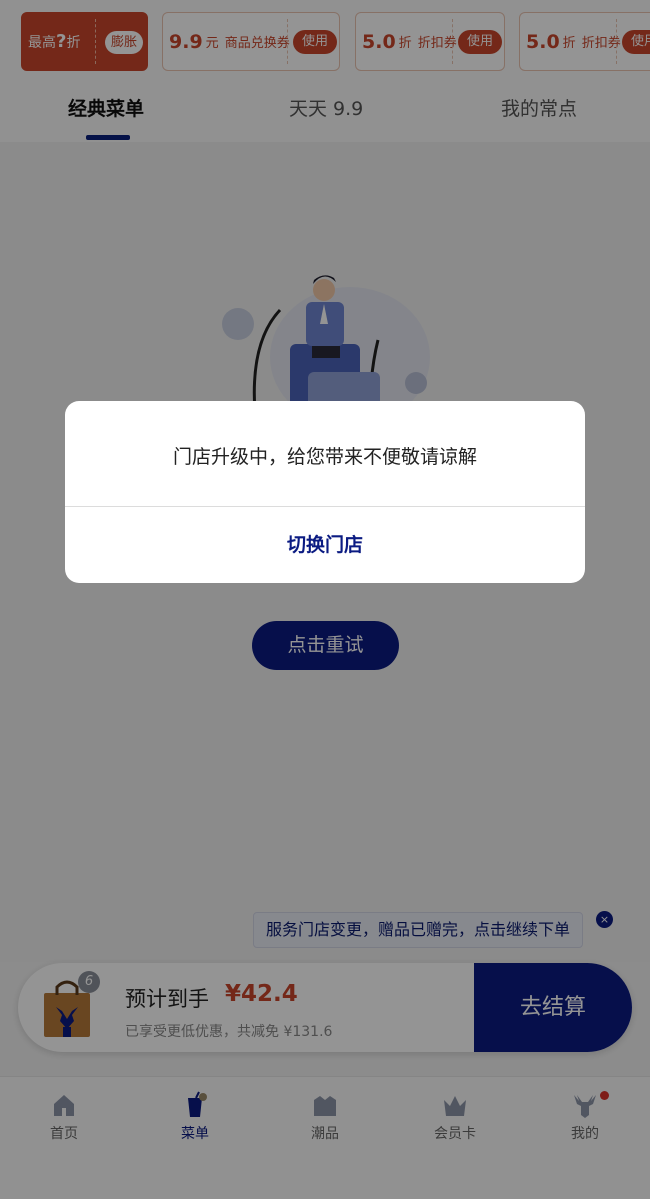 The height and width of the screenshot is (1199, 650). I want to click on store-upgrade-dialog: 门店升级中，给您带来不便敬请谅解 切换门店, so click(325, 492).